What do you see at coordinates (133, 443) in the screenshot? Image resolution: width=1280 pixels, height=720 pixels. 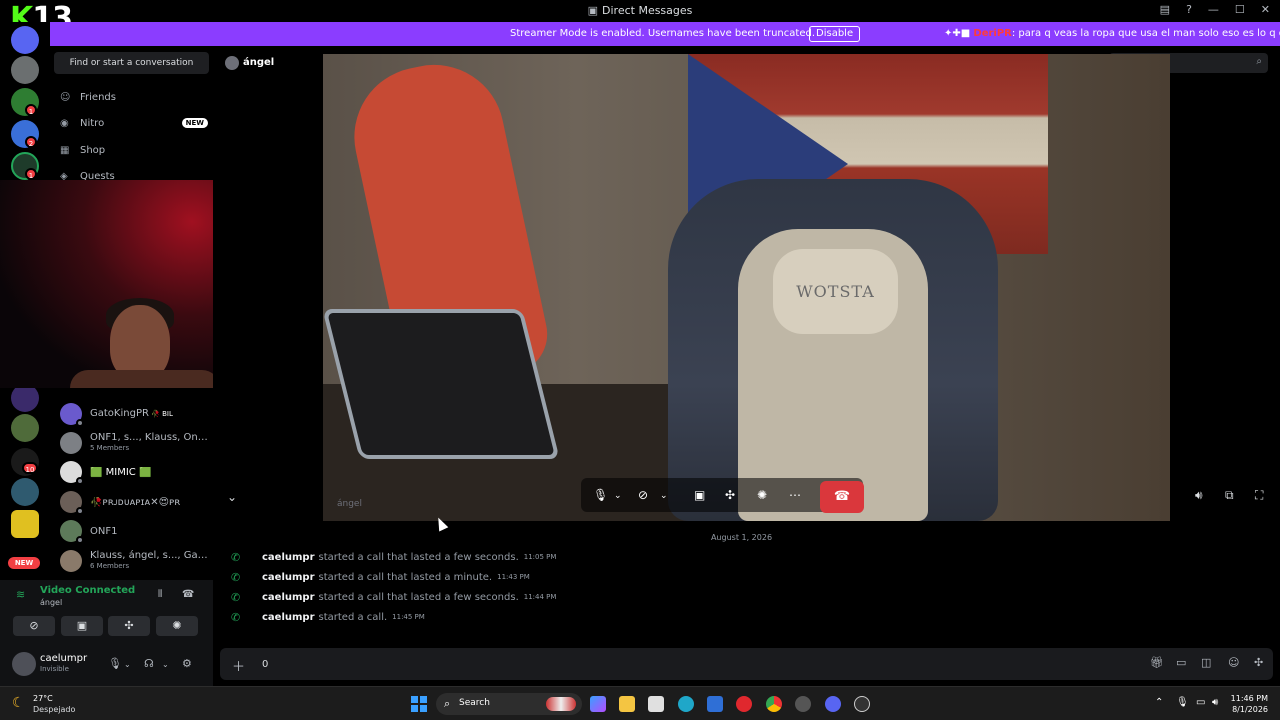 I see `dm-item: ONF1, s..., Klauss, Oneil... 5 Members` at bounding box center [133, 443].